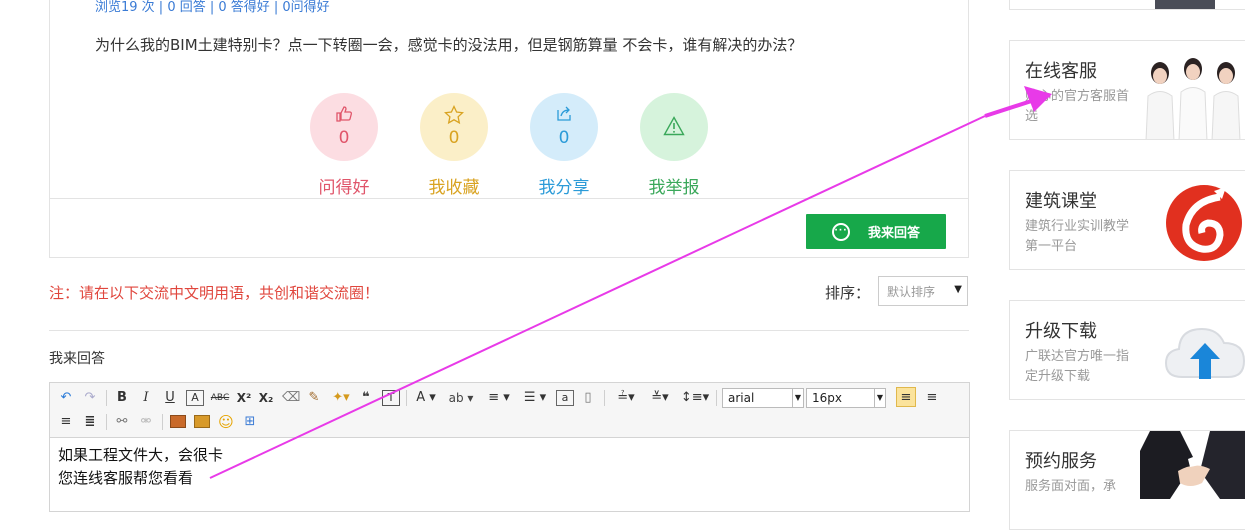 This screenshot has height=530, width=1245. I want to click on editor-content: 如果工程文件大，会很卡 您连线客服帮您看看, so click(140, 467).